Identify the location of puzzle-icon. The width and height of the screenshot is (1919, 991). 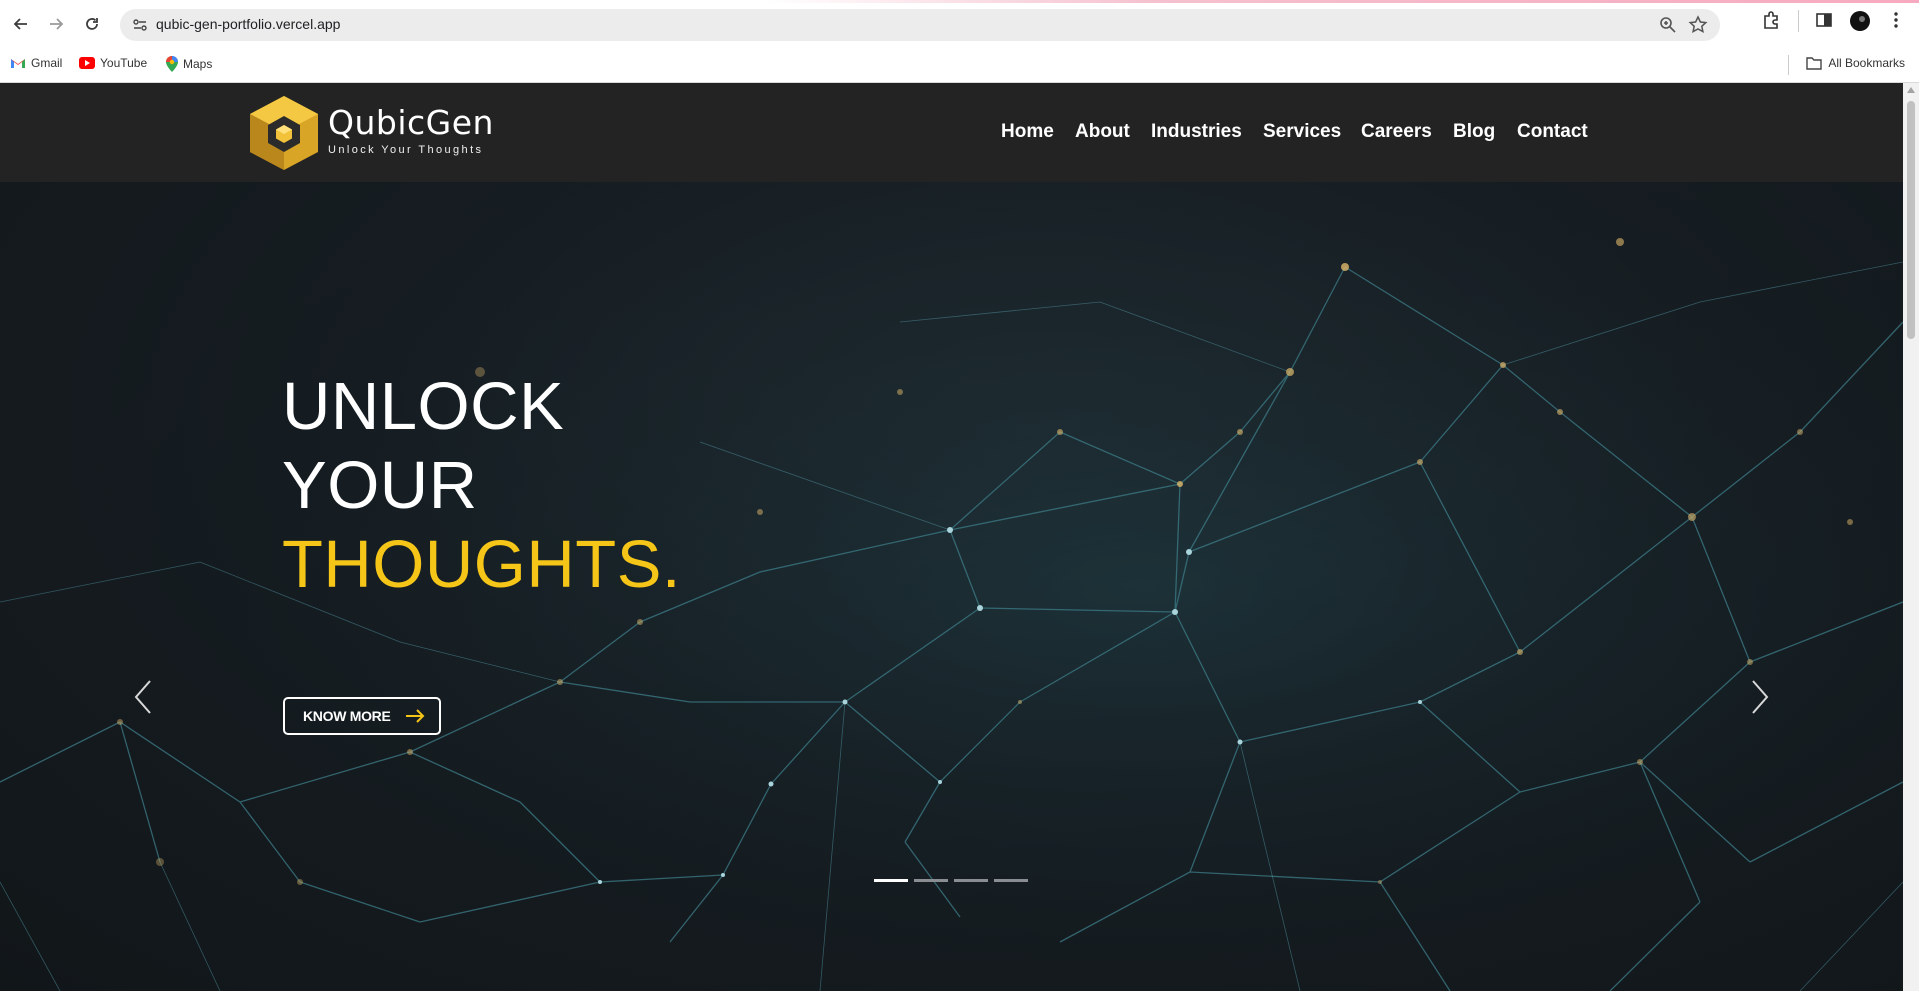
(1771, 20).